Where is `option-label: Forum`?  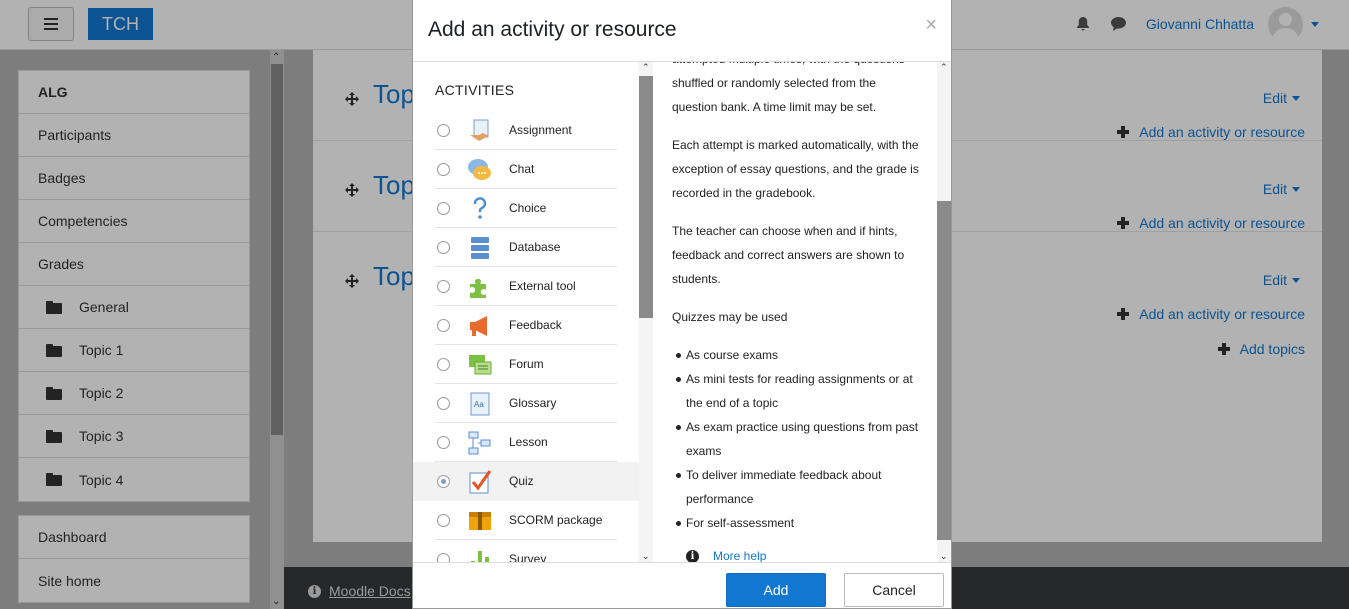
option-label: Forum is located at coordinates (526, 364).